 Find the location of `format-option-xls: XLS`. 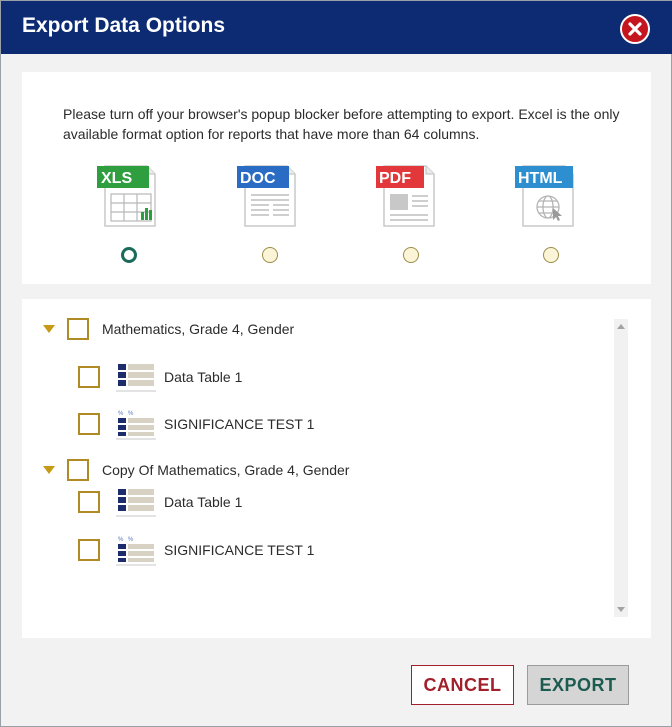

format-option-xls: XLS is located at coordinates (137, 215).